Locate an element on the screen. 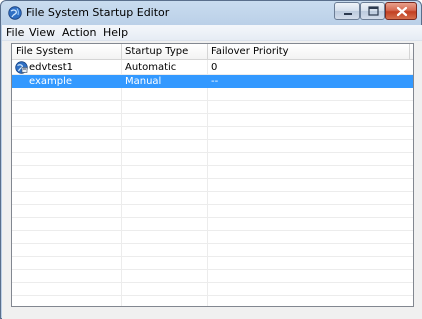 Image resolution: width=422 pixels, height=319 pixels. menu-file: File is located at coordinates (15, 32).